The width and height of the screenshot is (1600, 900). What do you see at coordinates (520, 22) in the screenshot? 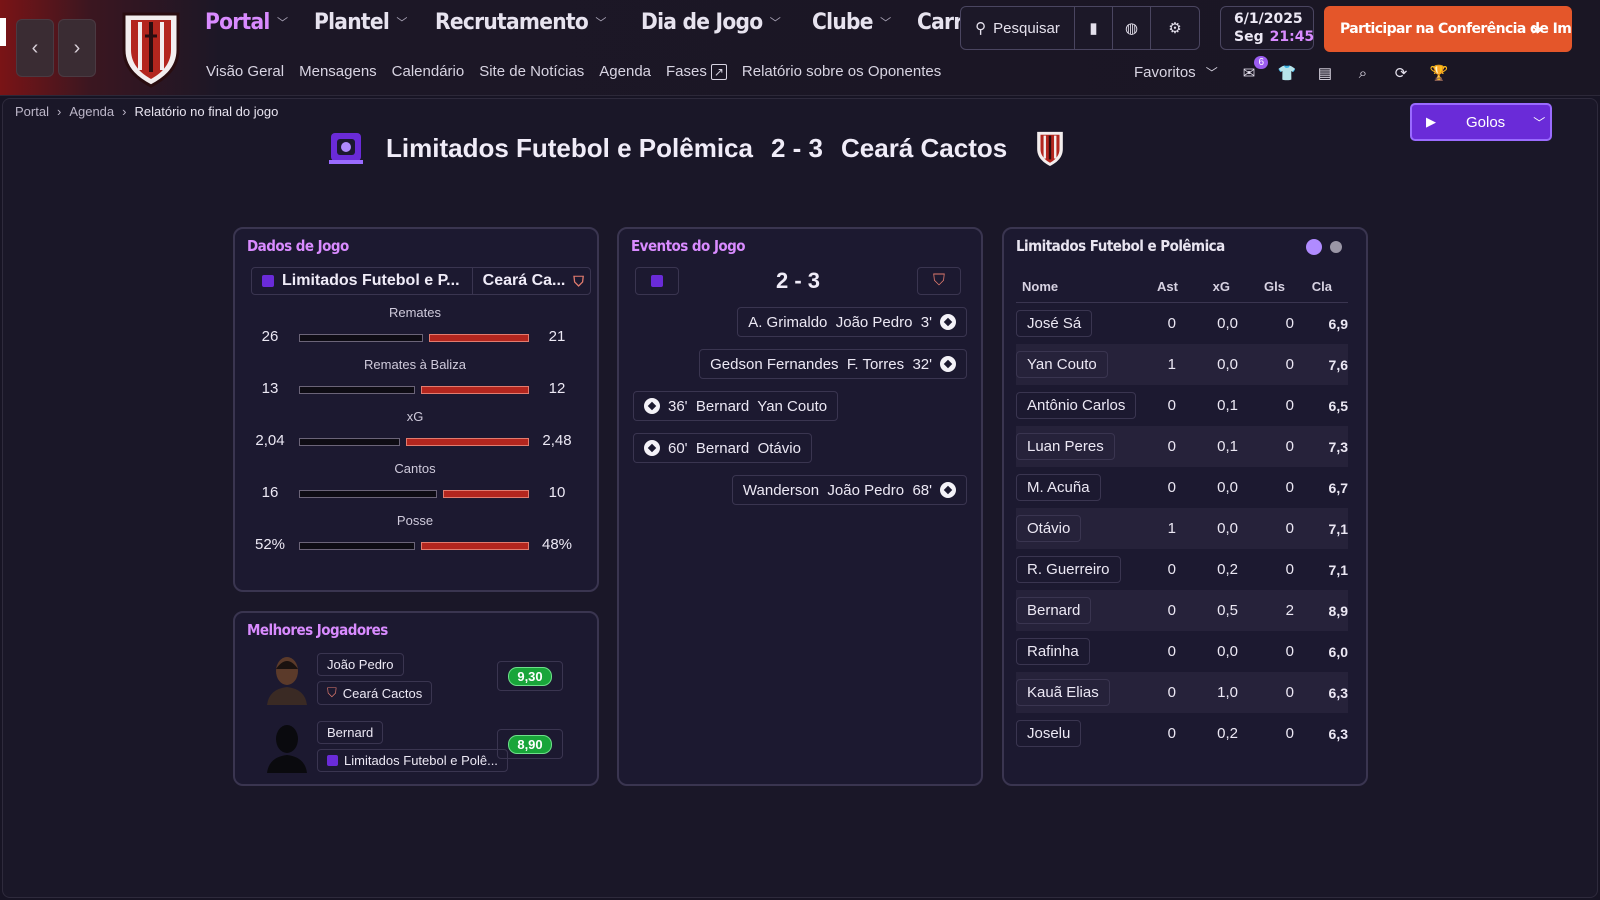
I see `nav-recrutamento: Recrutamento ﹀` at bounding box center [520, 22].